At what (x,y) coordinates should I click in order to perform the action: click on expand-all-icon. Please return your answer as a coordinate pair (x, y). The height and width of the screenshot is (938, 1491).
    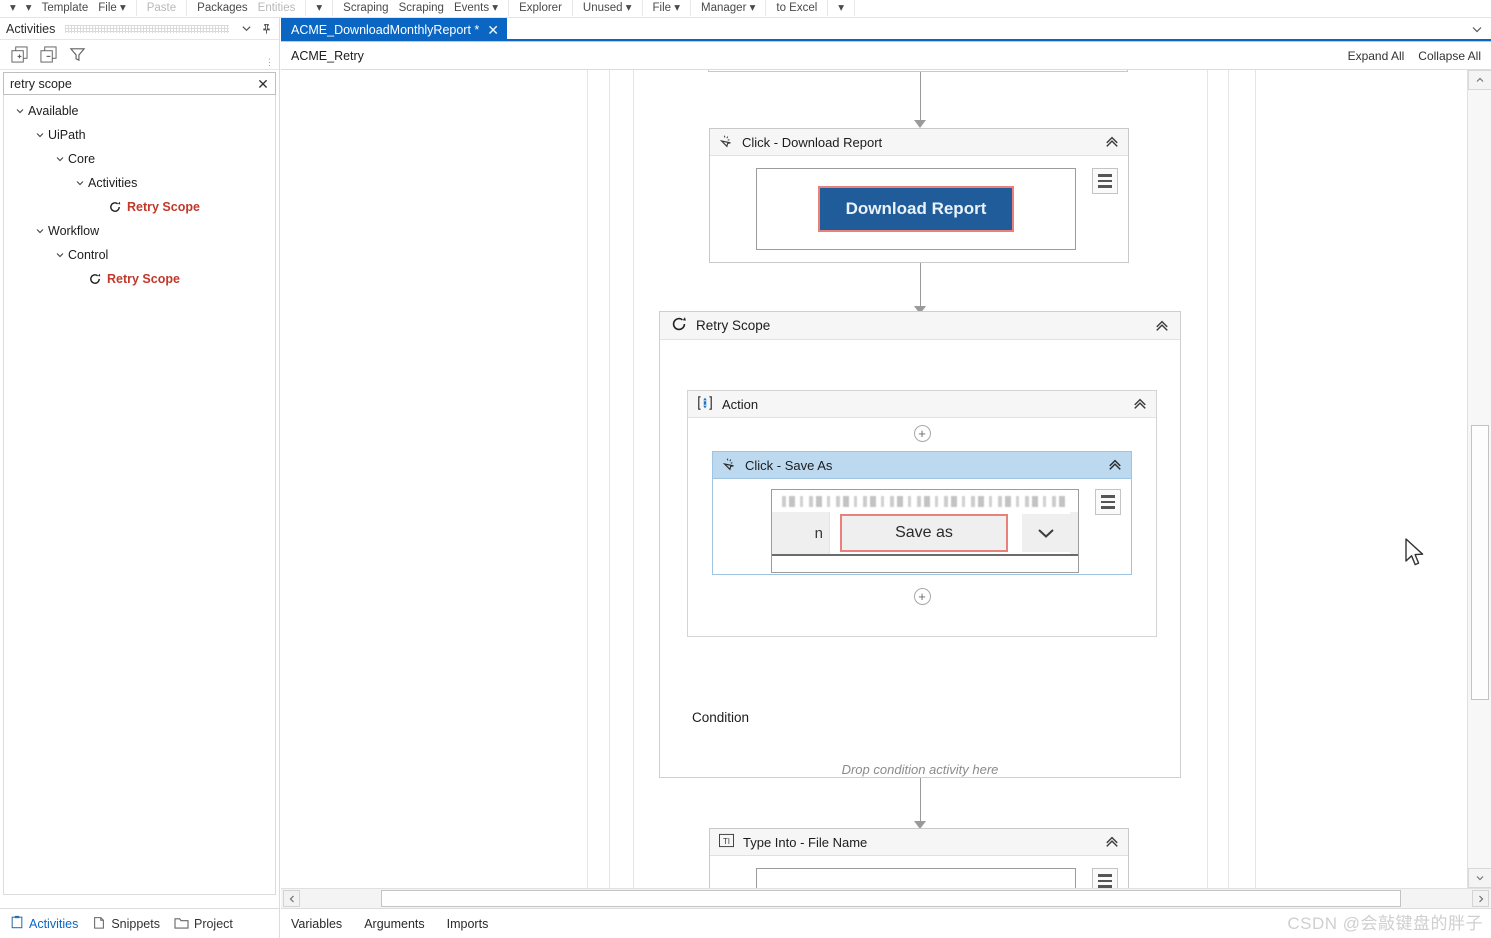
    Looking at the image, I should click on (19, 54).